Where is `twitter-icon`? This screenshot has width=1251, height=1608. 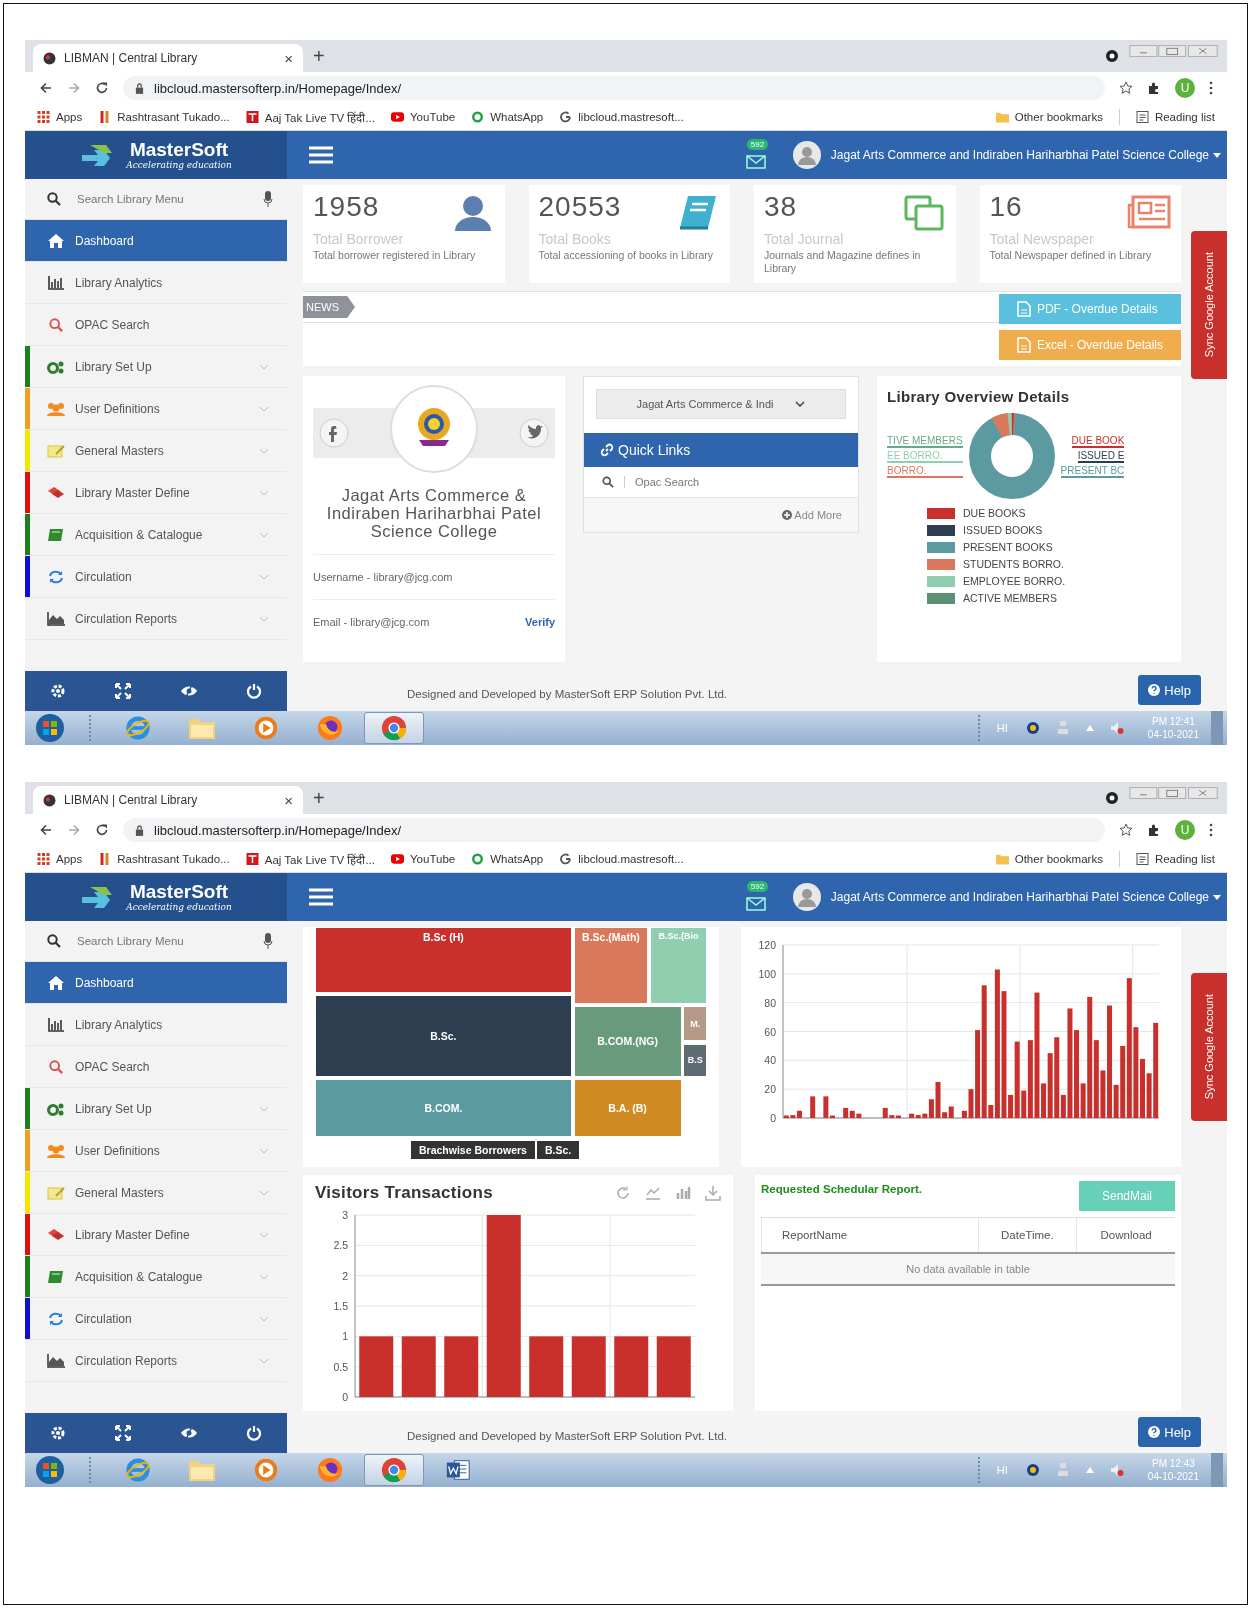 twitter-icon is located at coordinates (534, 433).